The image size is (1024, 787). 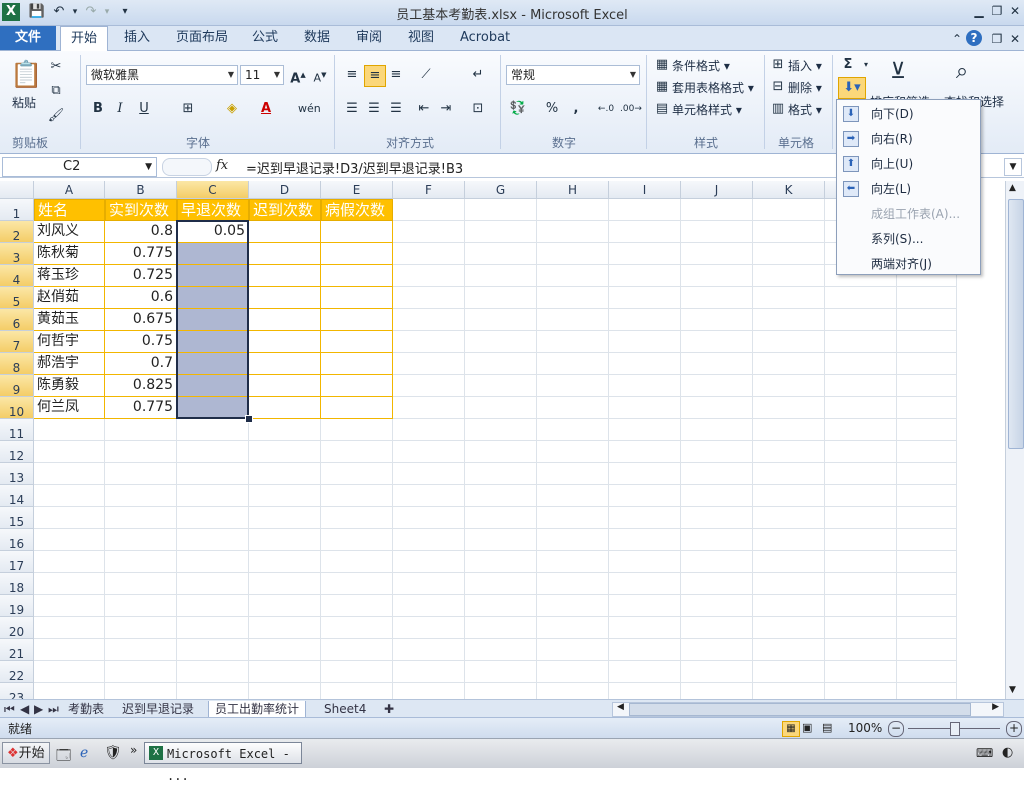 I want to click on align-top-icon: ≡, so click(x=352, y=75).